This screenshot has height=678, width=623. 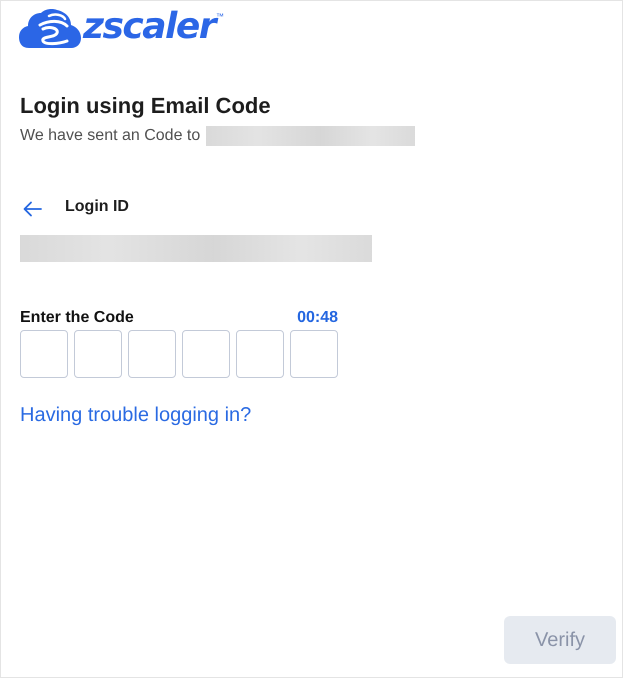 What do you see at coordinates (146, 106) in the screenshot?
I see `page-title: Login using Email Code` at bounding box center [146, 106].